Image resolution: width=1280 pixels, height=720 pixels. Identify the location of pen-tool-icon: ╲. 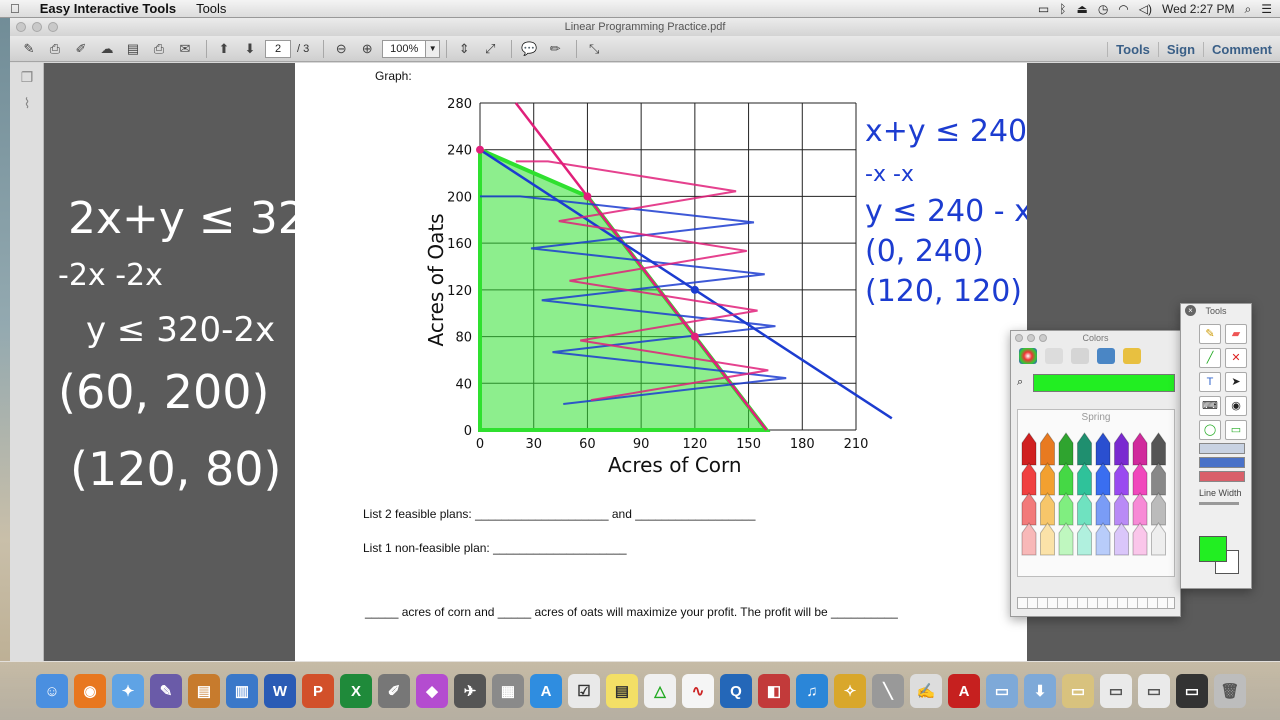
(888, 691).